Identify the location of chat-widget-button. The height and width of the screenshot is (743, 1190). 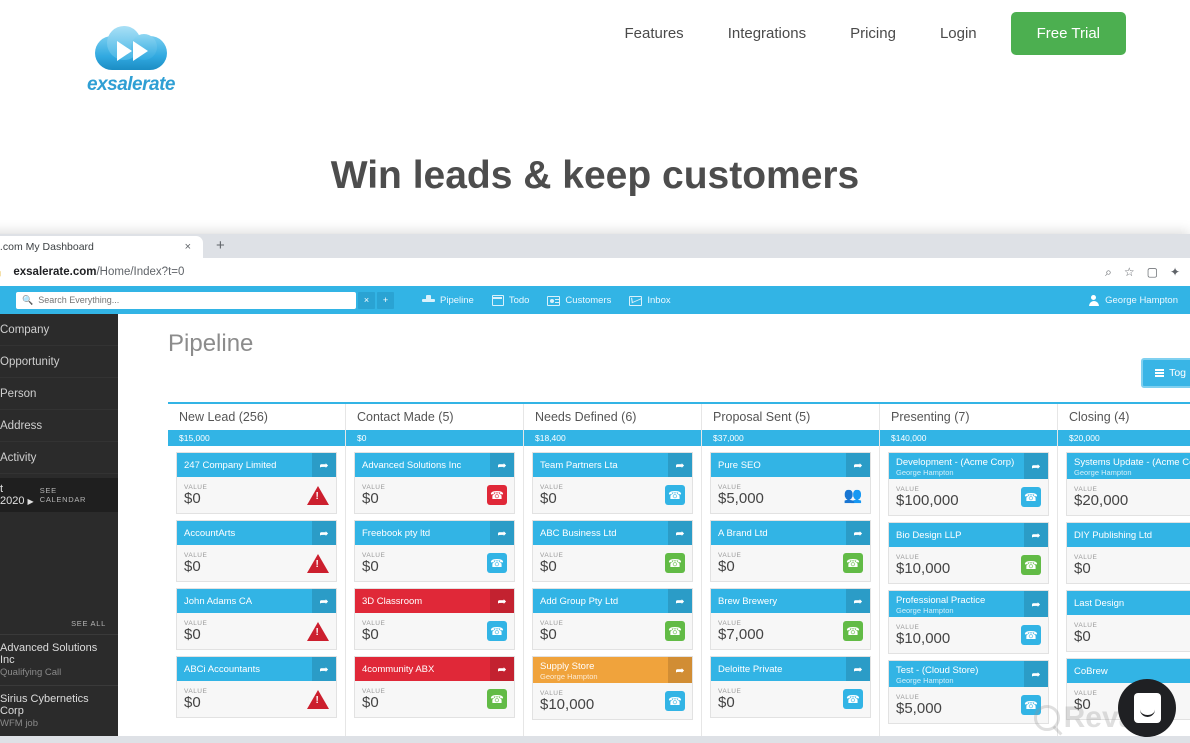
(1147, 708).